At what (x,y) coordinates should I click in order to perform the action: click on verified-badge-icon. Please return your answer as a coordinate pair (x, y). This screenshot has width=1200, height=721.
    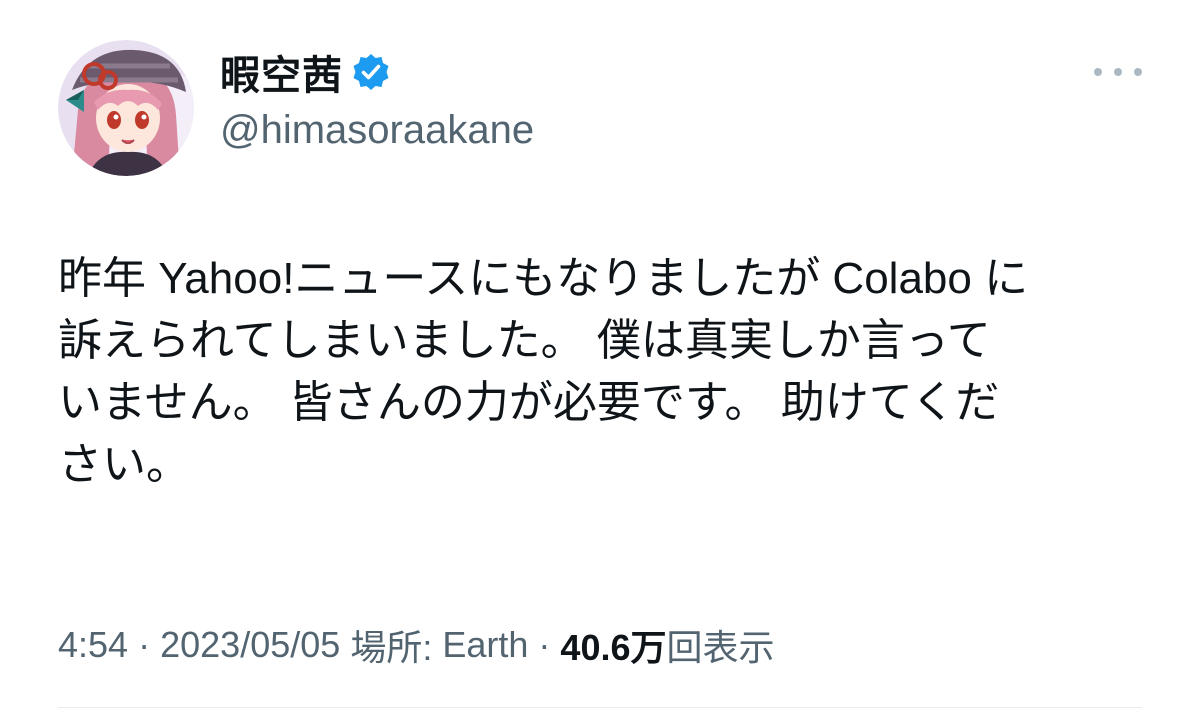
    Looking at the image, I should click on (371, 72).